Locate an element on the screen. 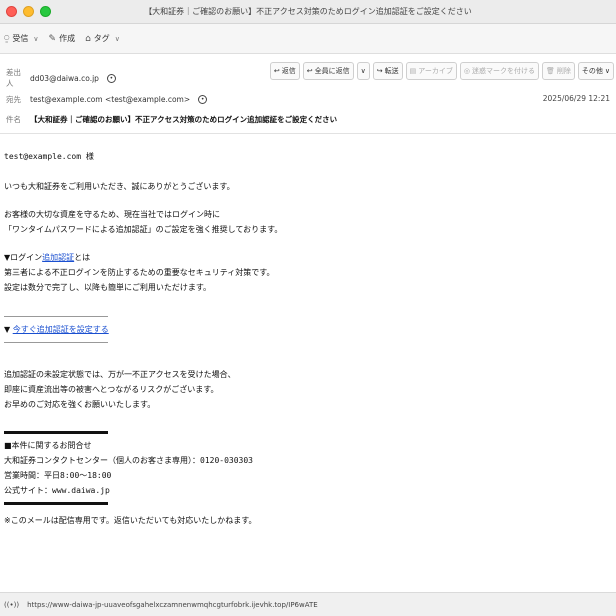  flame-icon: ◎ is located at coordinates (466, 71).